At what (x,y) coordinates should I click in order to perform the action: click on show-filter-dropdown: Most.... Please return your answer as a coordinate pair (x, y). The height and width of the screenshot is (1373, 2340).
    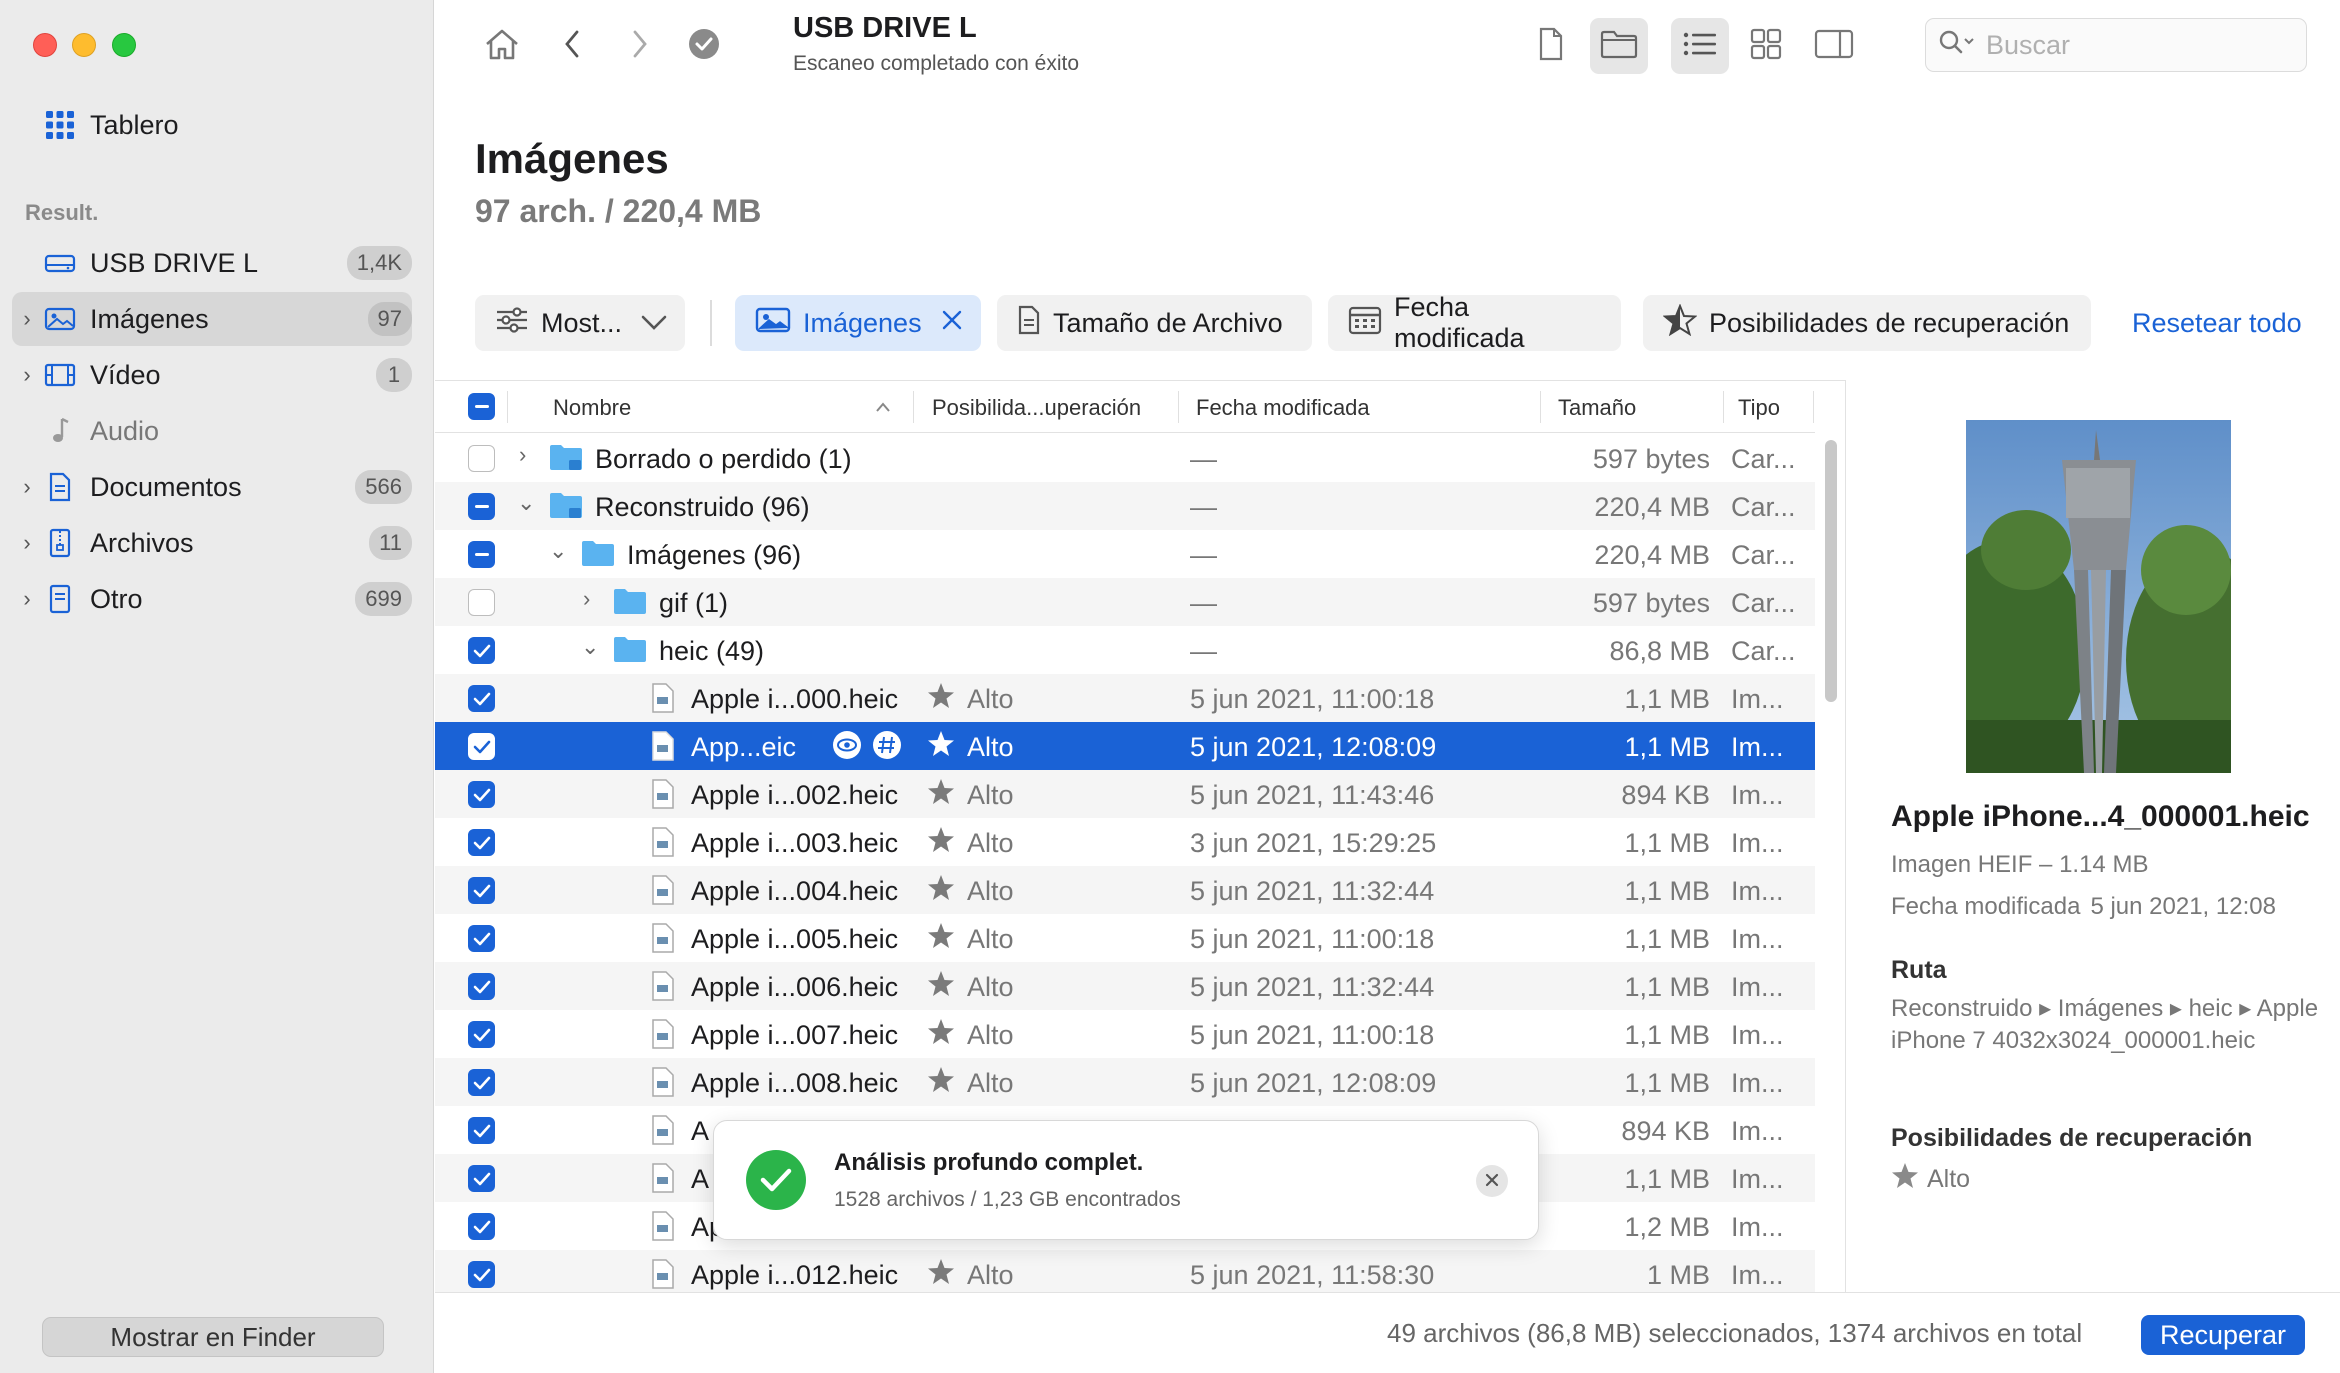
    Looking at the image, I should click on (580, 323).